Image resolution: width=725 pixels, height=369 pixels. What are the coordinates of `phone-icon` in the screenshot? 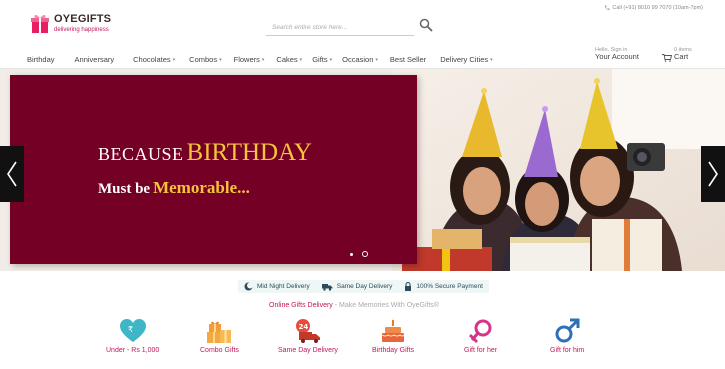 It's located at (607, 8).